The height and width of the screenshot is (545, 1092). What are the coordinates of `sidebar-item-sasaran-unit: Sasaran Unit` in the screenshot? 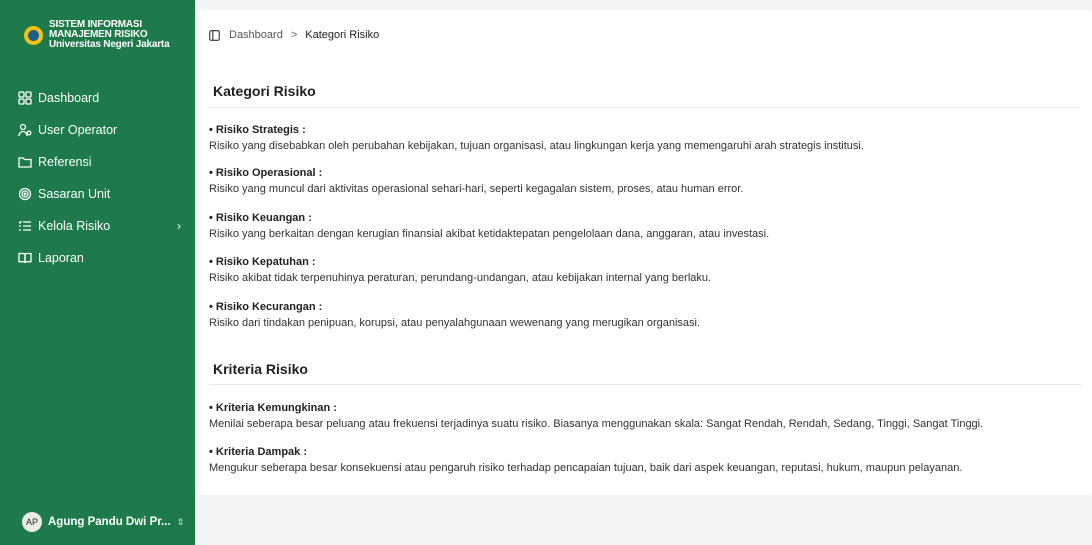 It's located at (97, 194).